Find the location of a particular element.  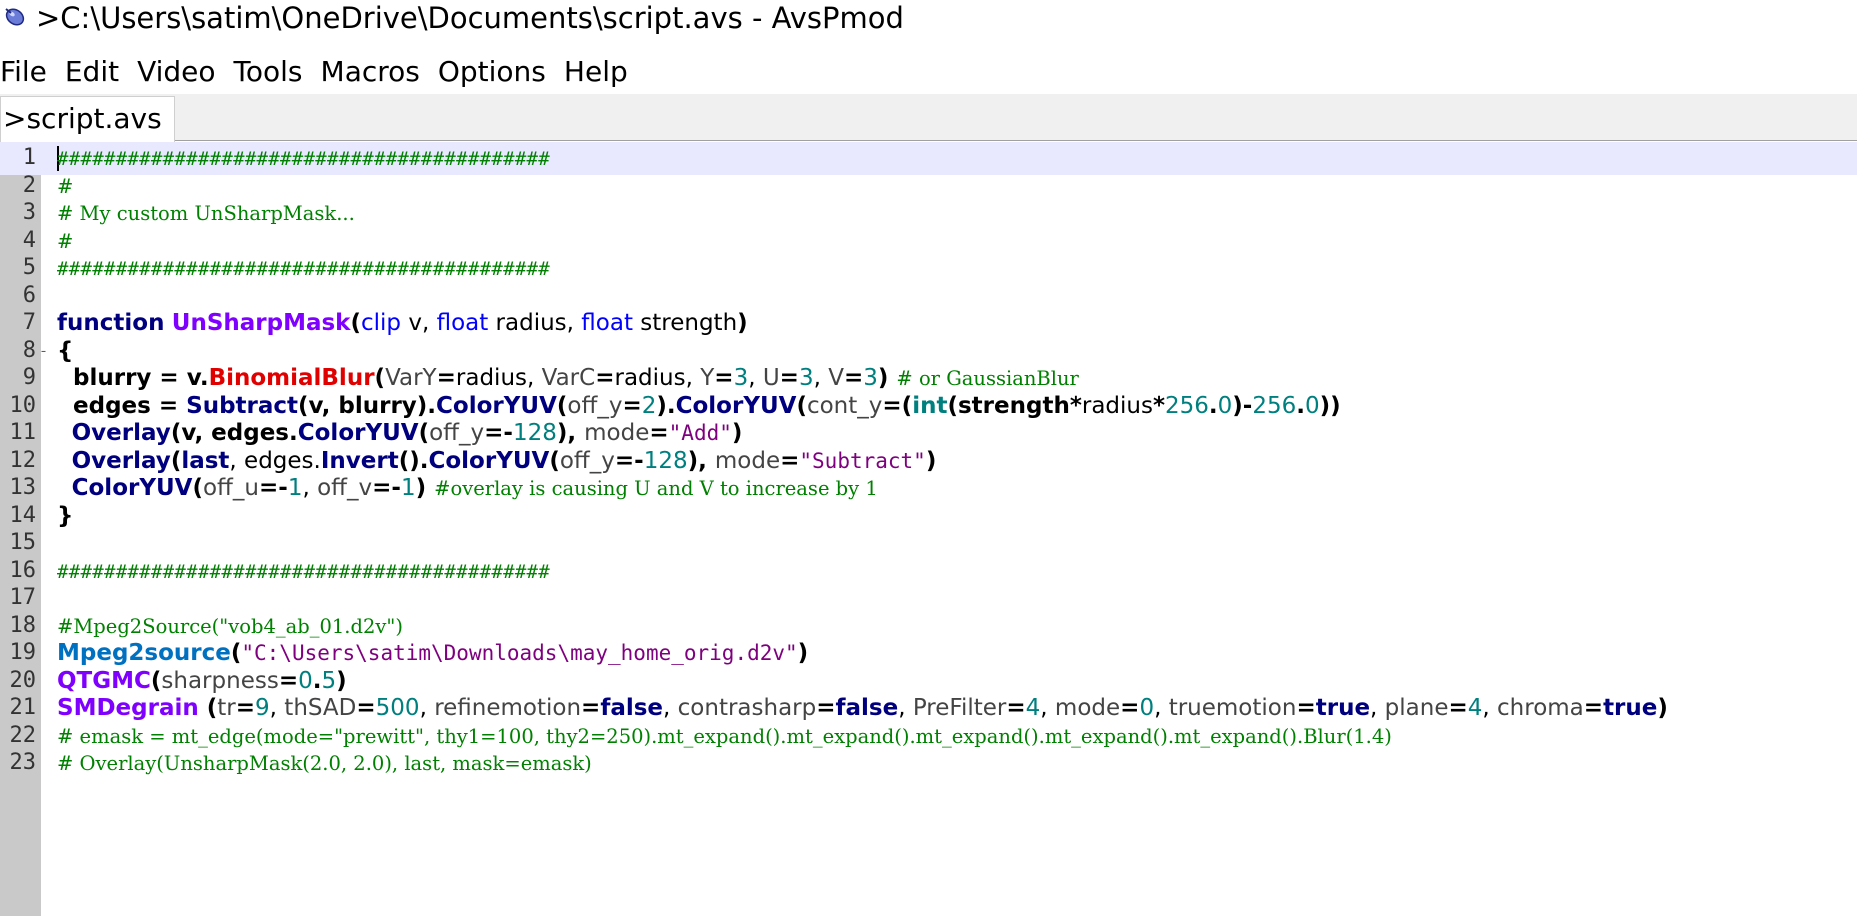

filter: SMDegrain is located at coordinates (128, 708).